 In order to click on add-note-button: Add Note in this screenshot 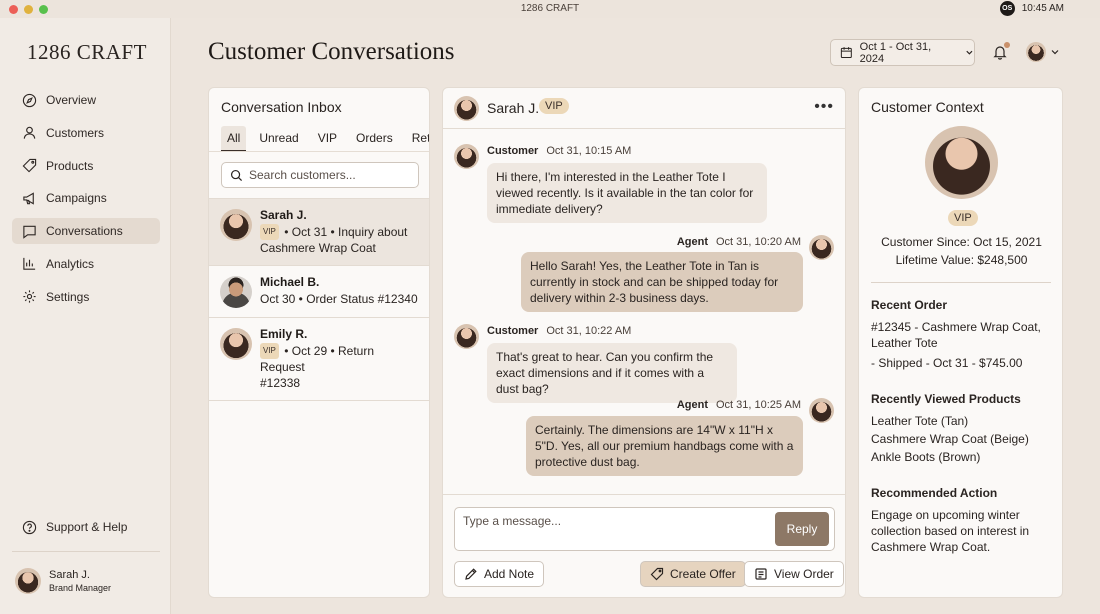, I will do `click(499, 574)`.